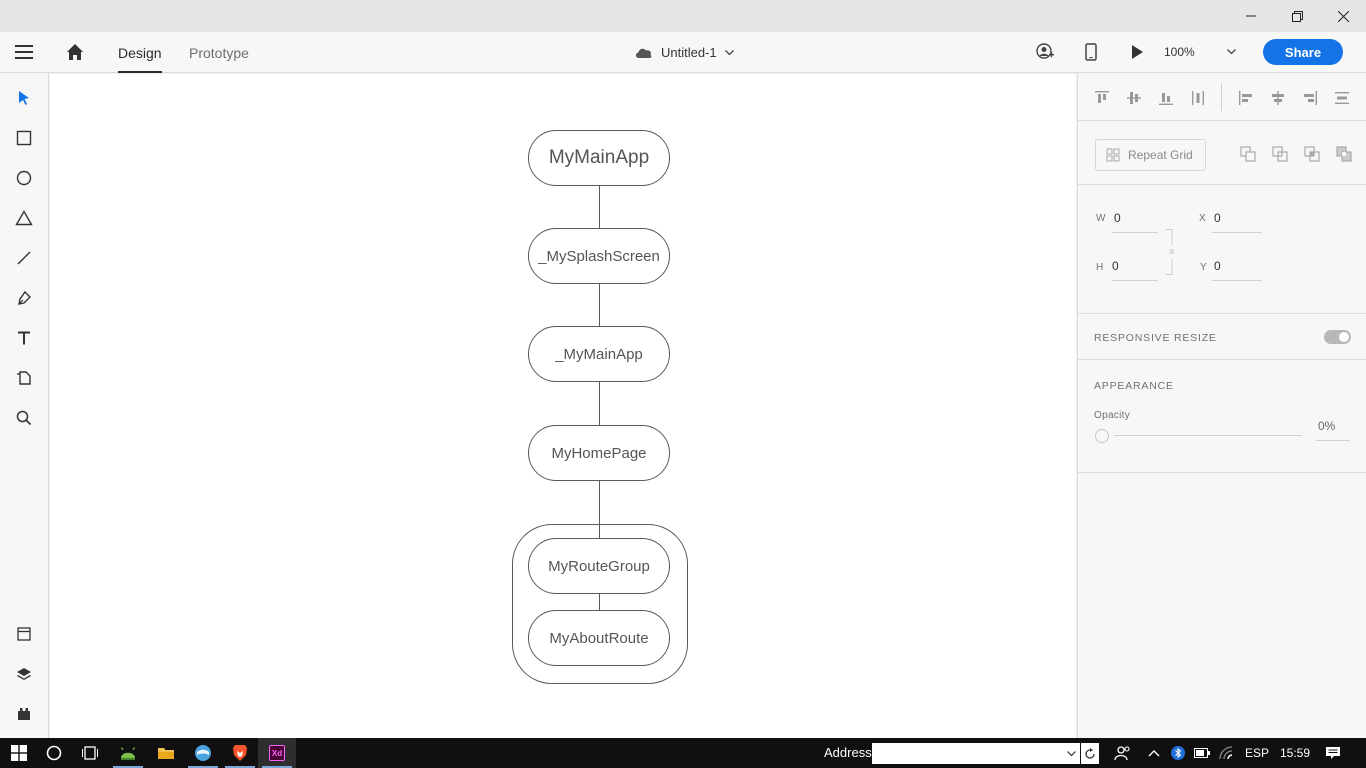  I want to click on polygon-tool, so click(24, 218).